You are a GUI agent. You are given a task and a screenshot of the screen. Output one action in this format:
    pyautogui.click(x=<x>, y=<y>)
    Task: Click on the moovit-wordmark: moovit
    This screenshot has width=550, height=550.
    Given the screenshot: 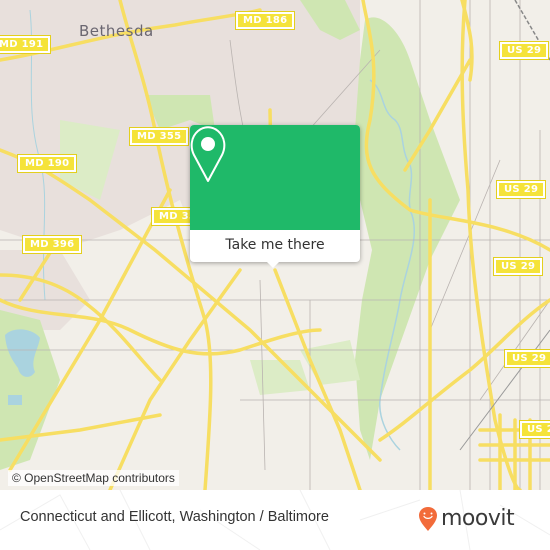 What is the action you would take?
    pyautogui.click(x=478, y=518)
    